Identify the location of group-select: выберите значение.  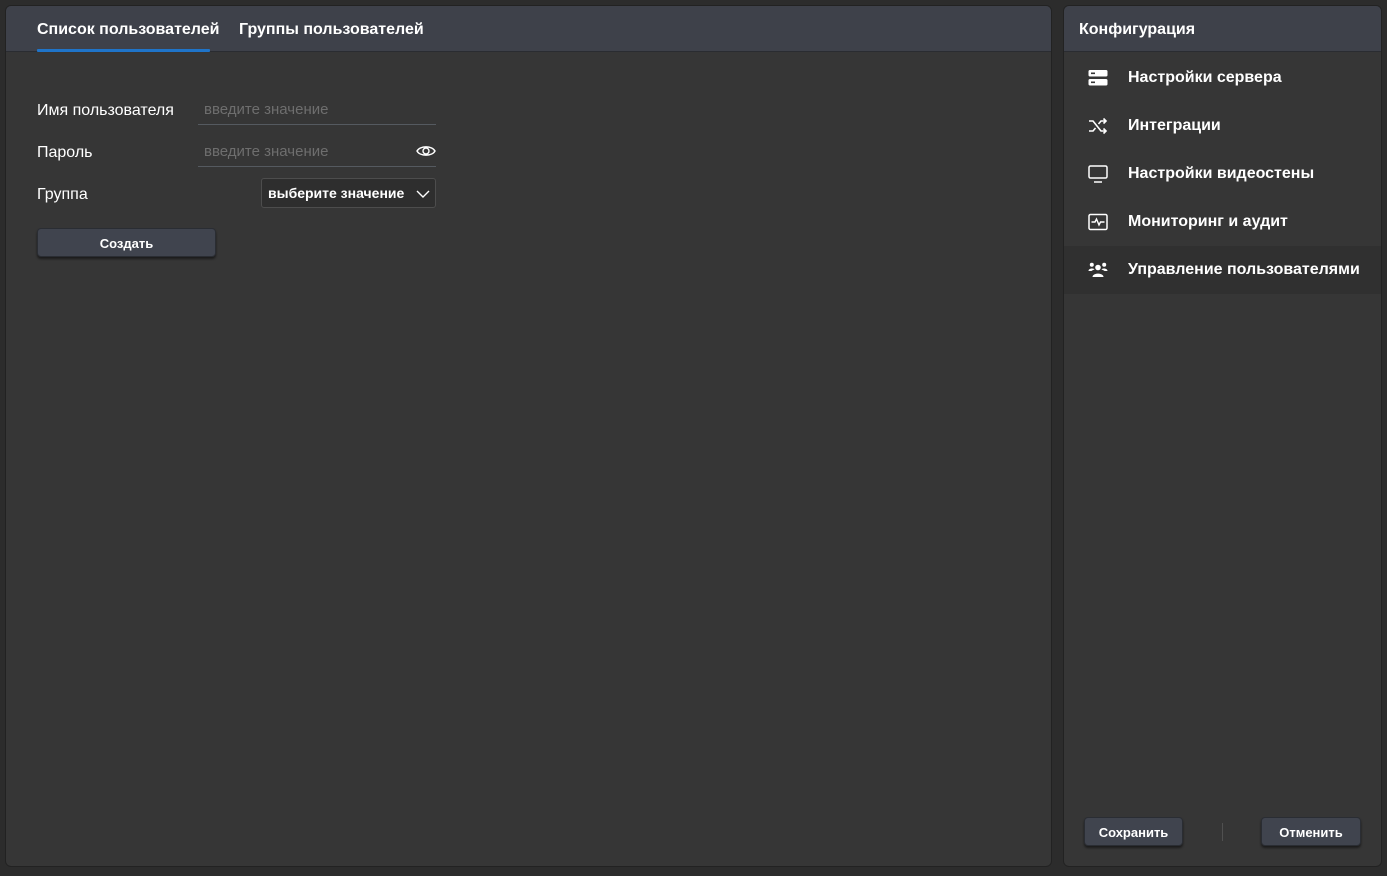
(348, 193).